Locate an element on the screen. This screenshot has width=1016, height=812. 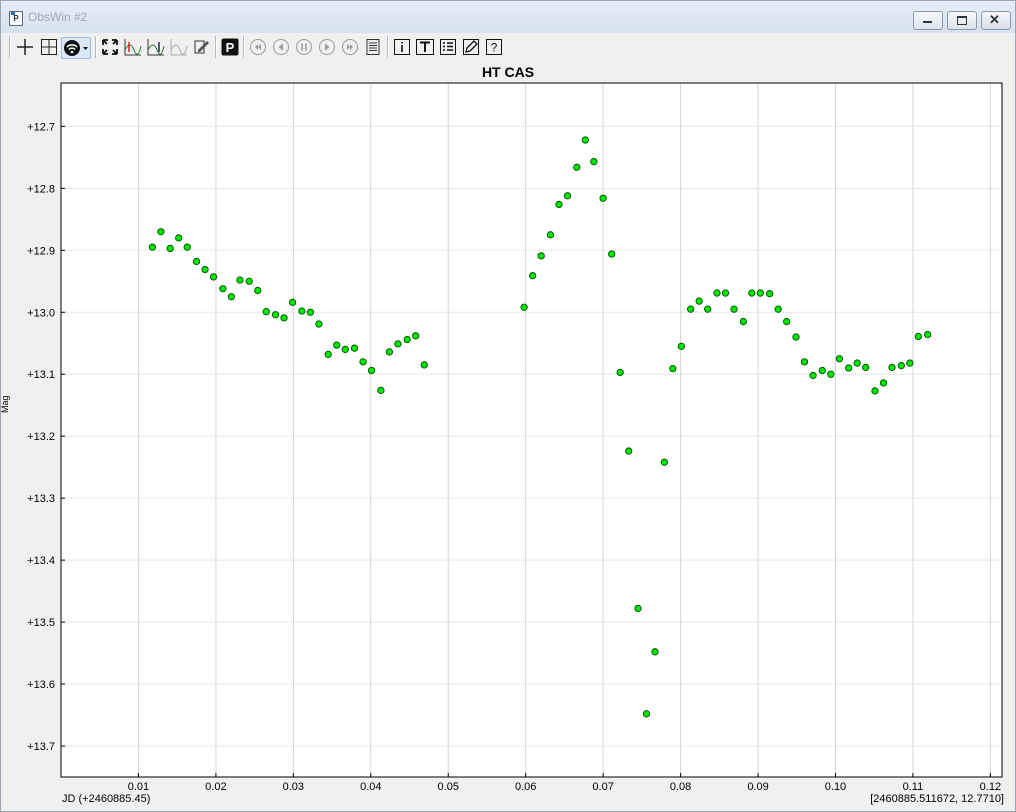
y-tick-label: +13.3 is located at coordinates (41, 499).